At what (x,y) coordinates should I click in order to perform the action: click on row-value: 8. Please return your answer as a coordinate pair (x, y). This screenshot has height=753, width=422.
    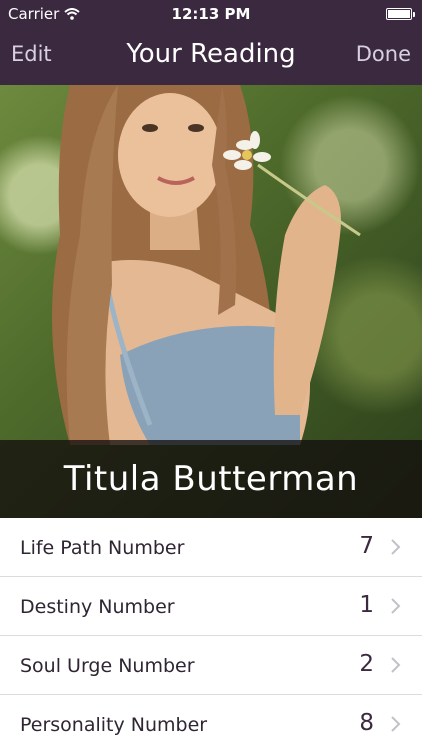
    Looking at the image, I should click on (366, 723).